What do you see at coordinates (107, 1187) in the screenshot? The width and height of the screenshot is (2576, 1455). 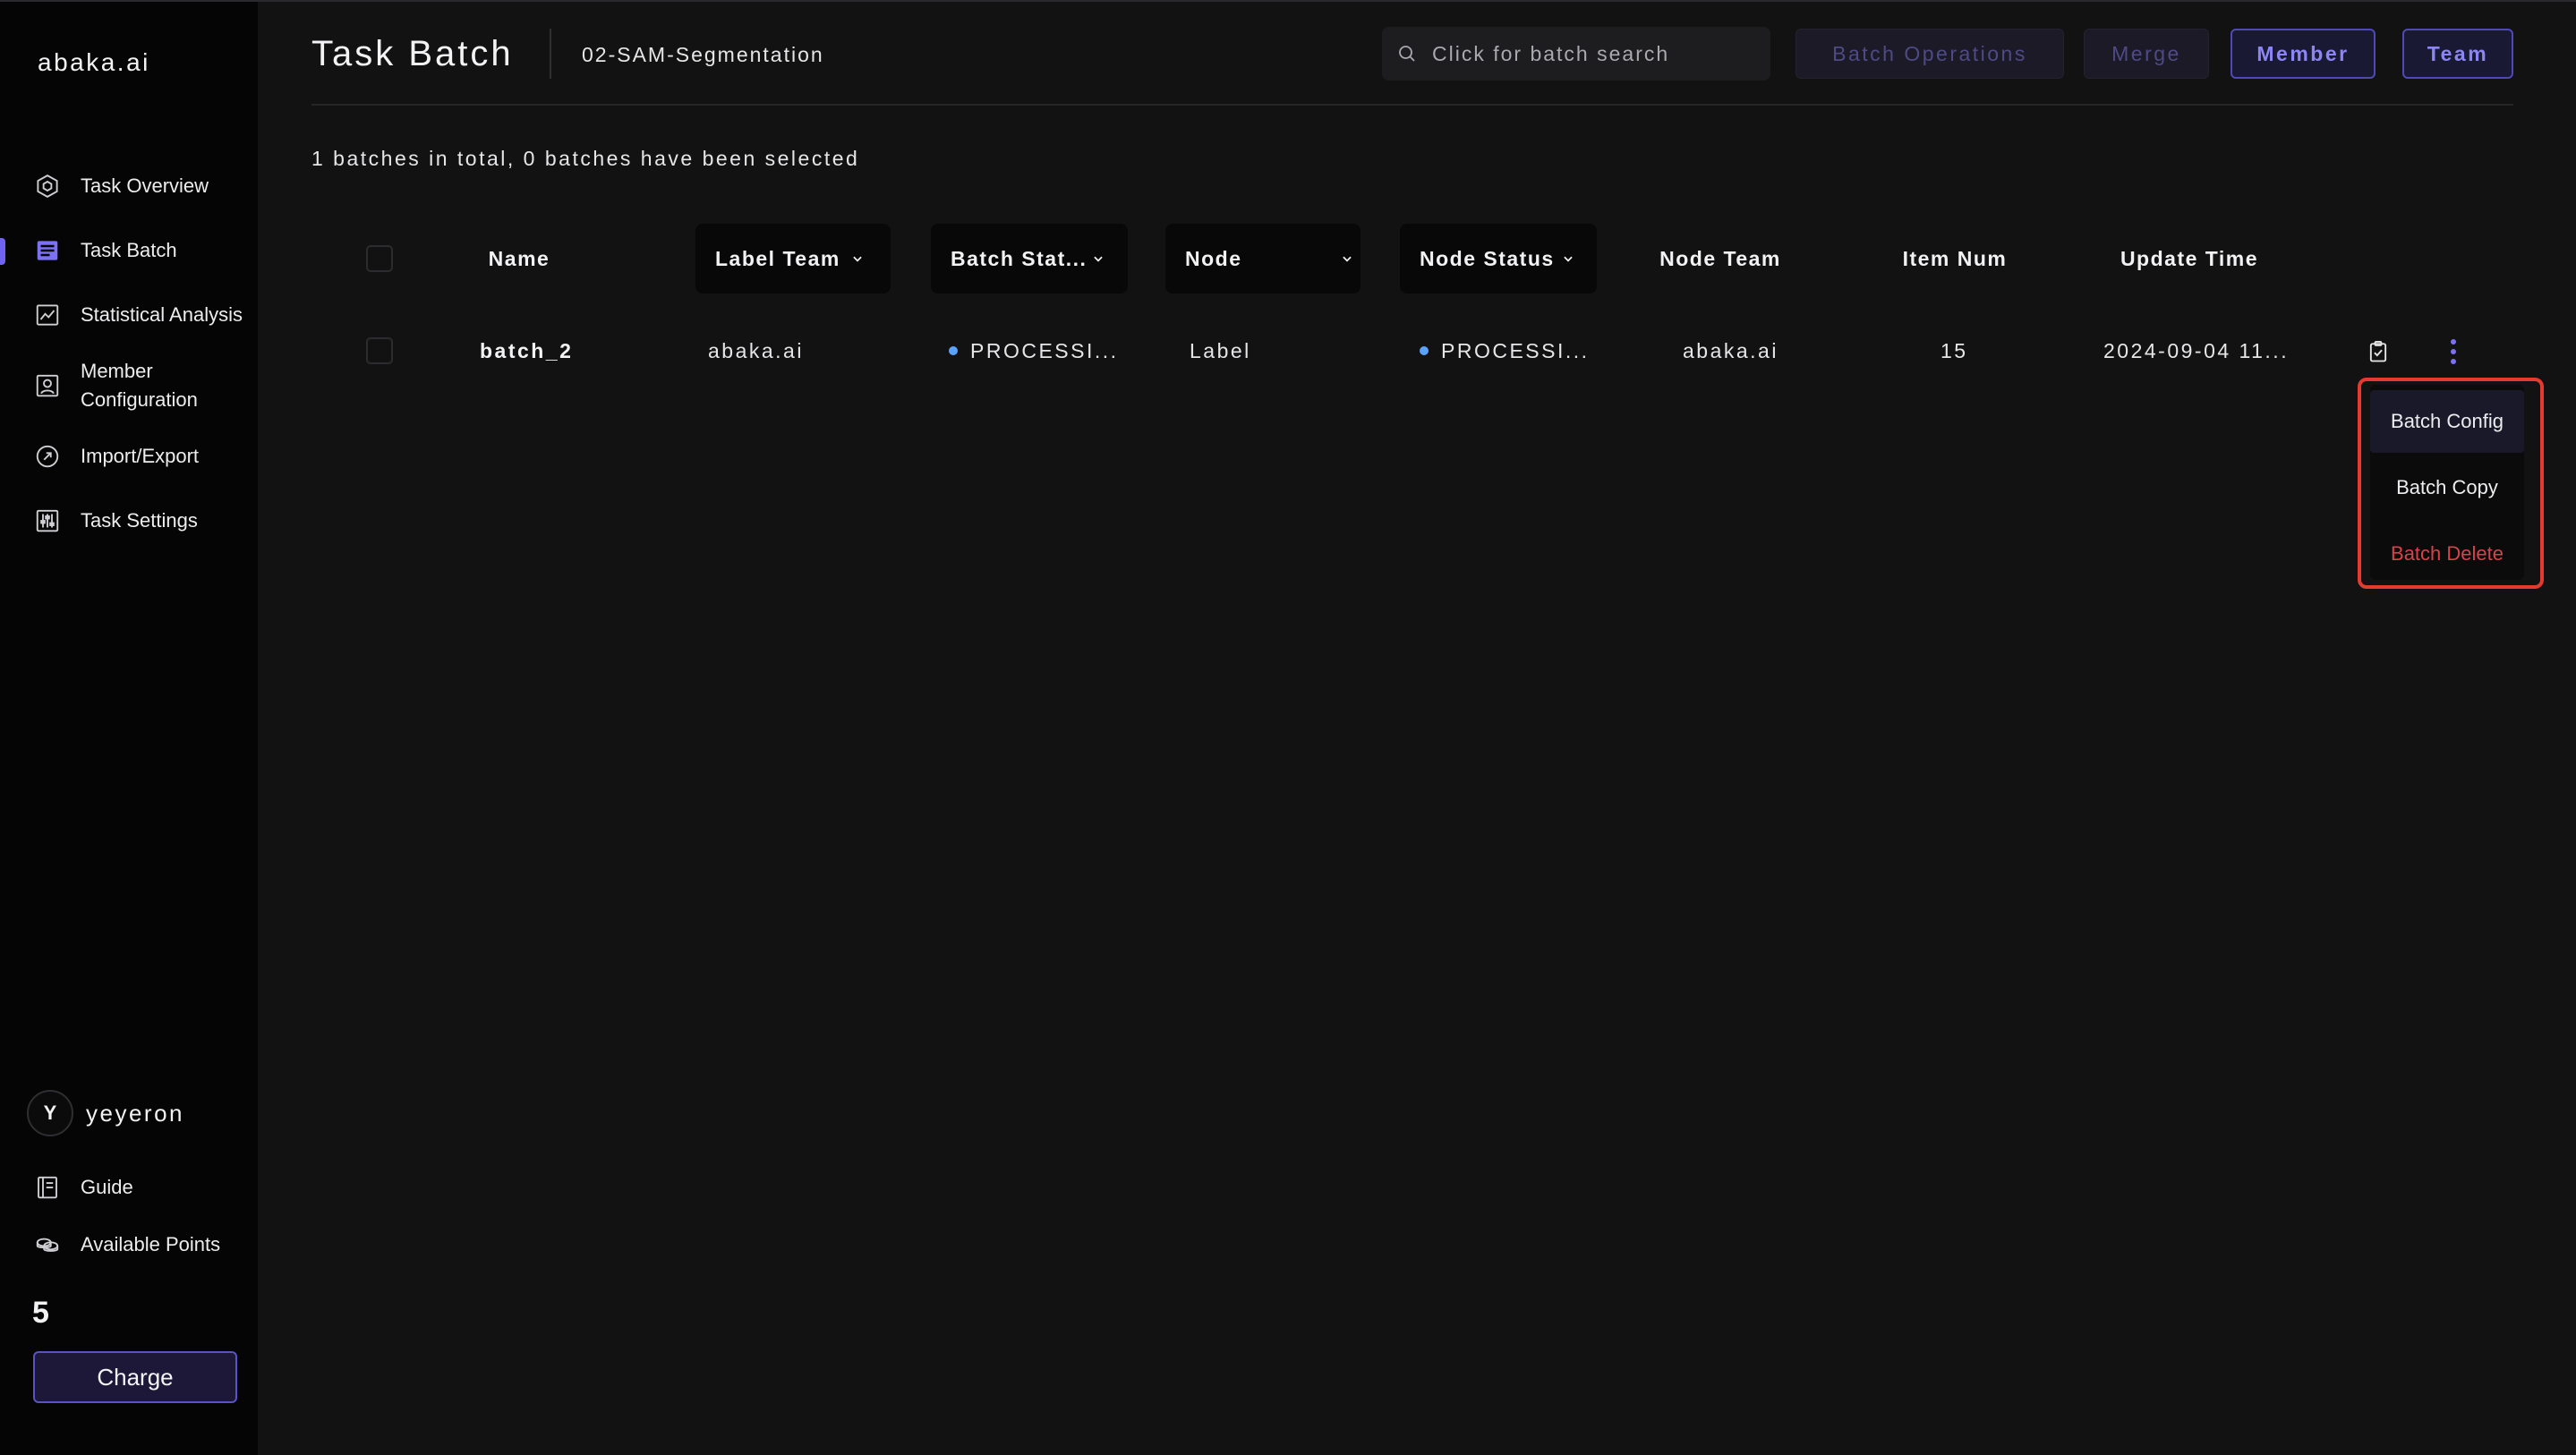 I see `guide-label: Guide` at bounding box center [107, 1187].